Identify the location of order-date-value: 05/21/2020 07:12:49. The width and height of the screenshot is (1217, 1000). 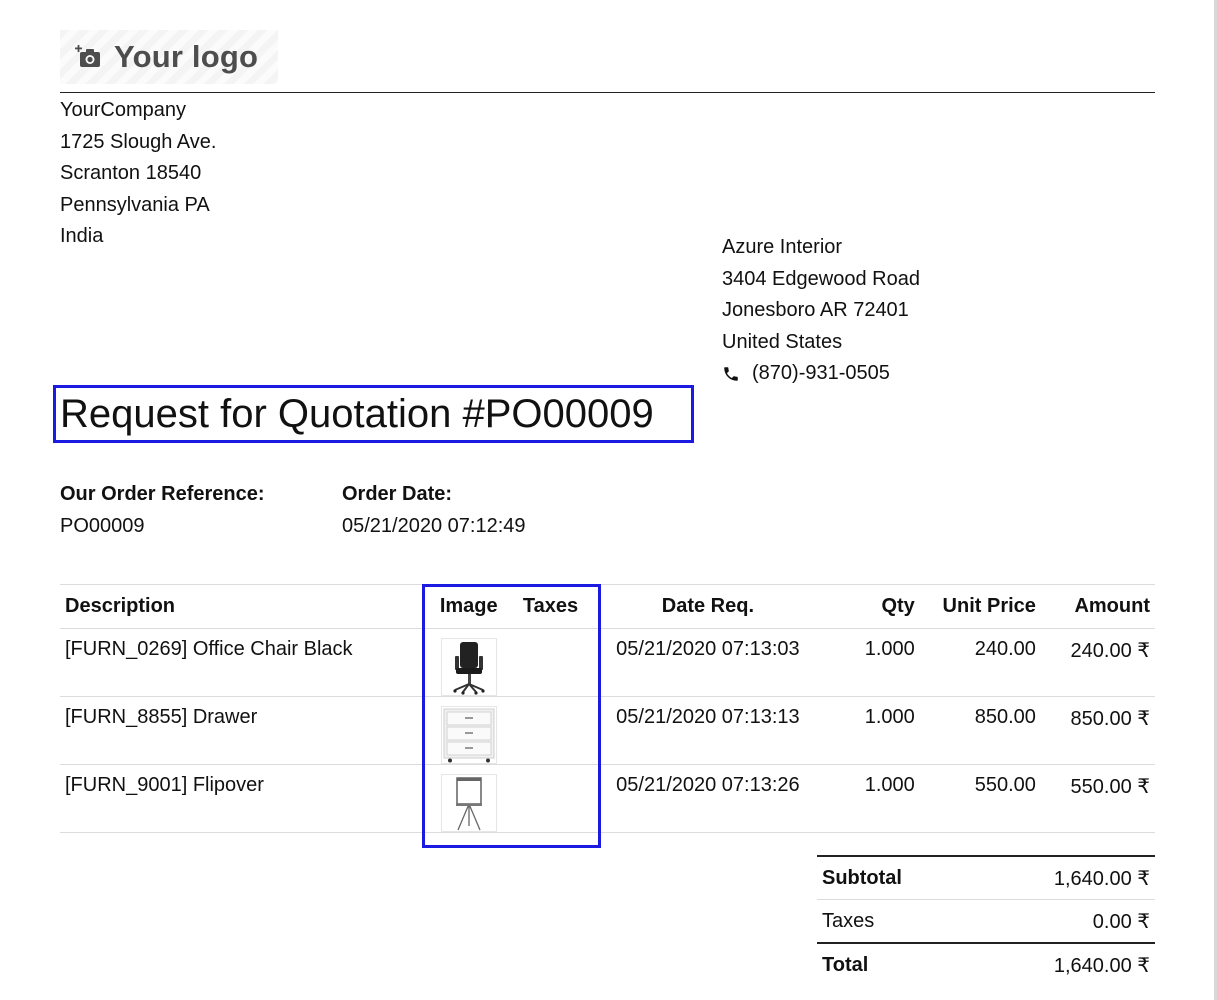
(434, 526).